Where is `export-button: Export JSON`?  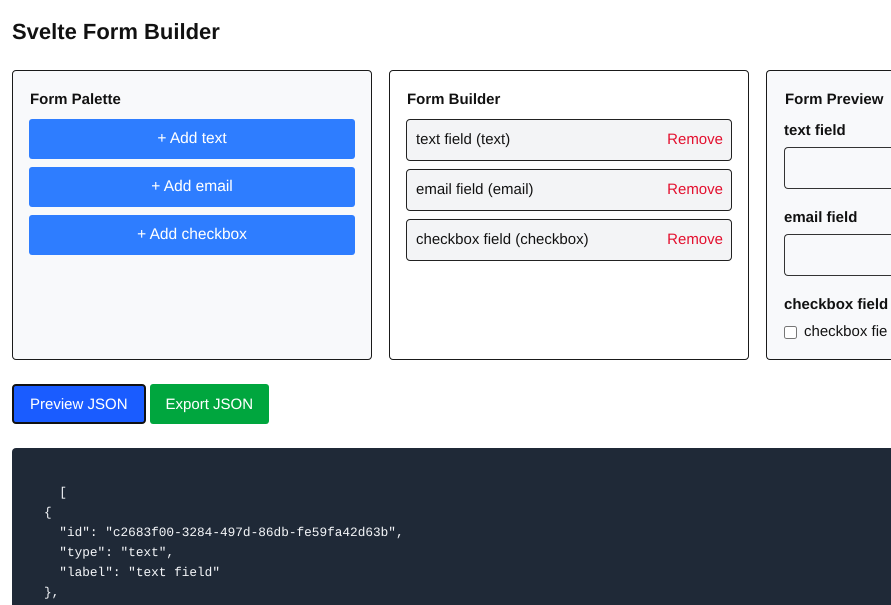
export-button: Export JSON is located at coordinates (210, 404).